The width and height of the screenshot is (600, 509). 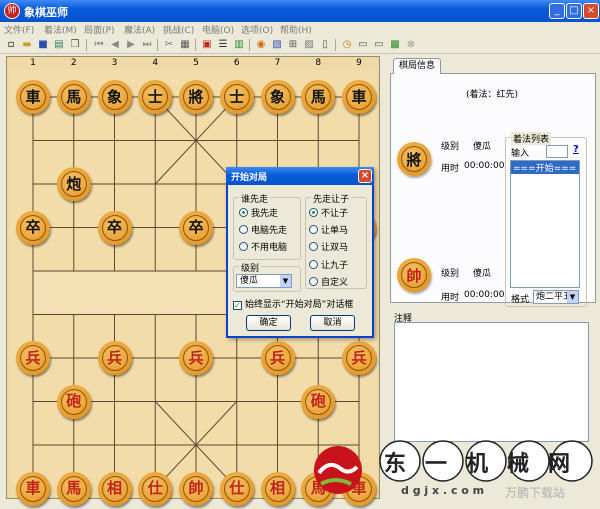 What do you see at coordinates (359, 63) in the screenshot?
I see `file-number: 9` at bounding box center [359, 63].